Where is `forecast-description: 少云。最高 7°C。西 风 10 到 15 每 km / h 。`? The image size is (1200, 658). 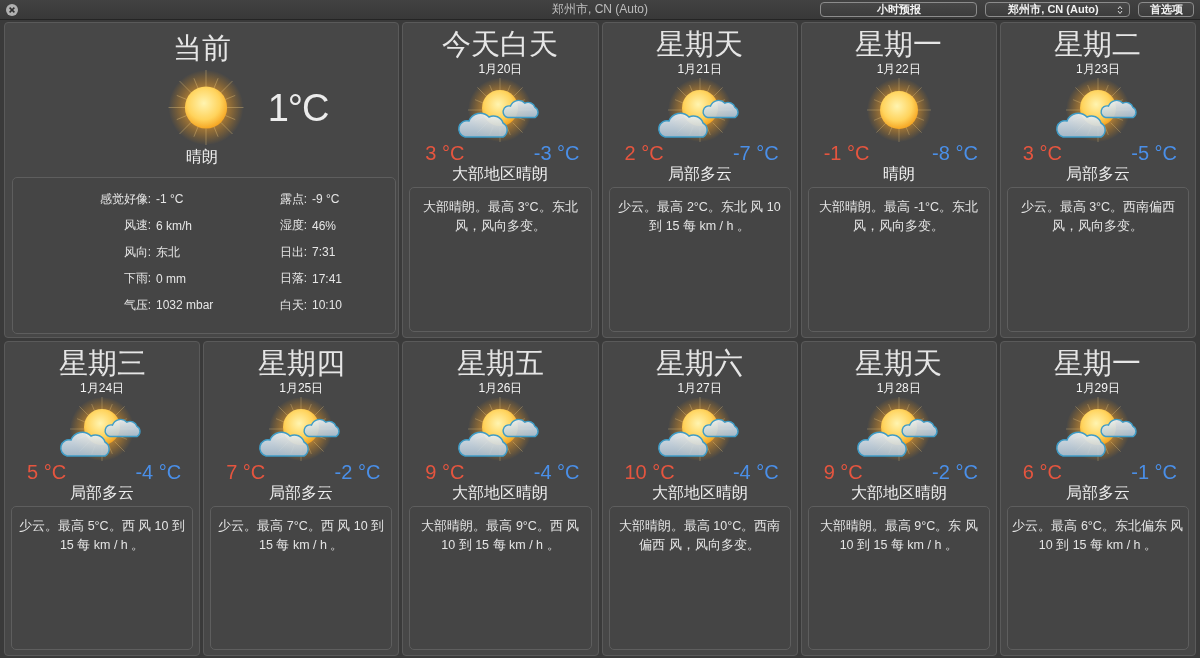 forecast-description: 少云。最高 7°C。西 风 10 到 15 每 km / h 。 is located at coordinates (301, 535).